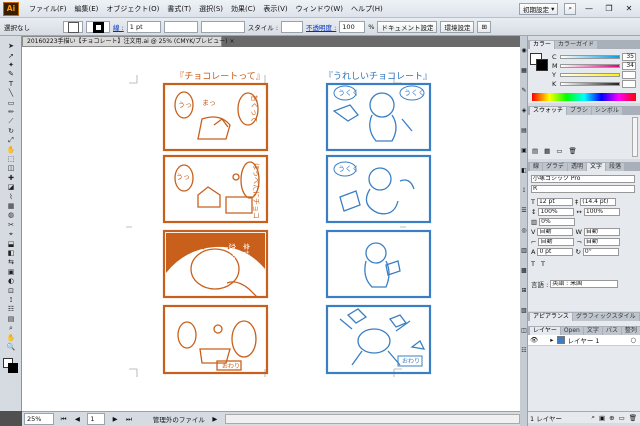 This screenshot has width=640, height=426. I want to click on tool-21-icon: ⬓, so click(11, 243).